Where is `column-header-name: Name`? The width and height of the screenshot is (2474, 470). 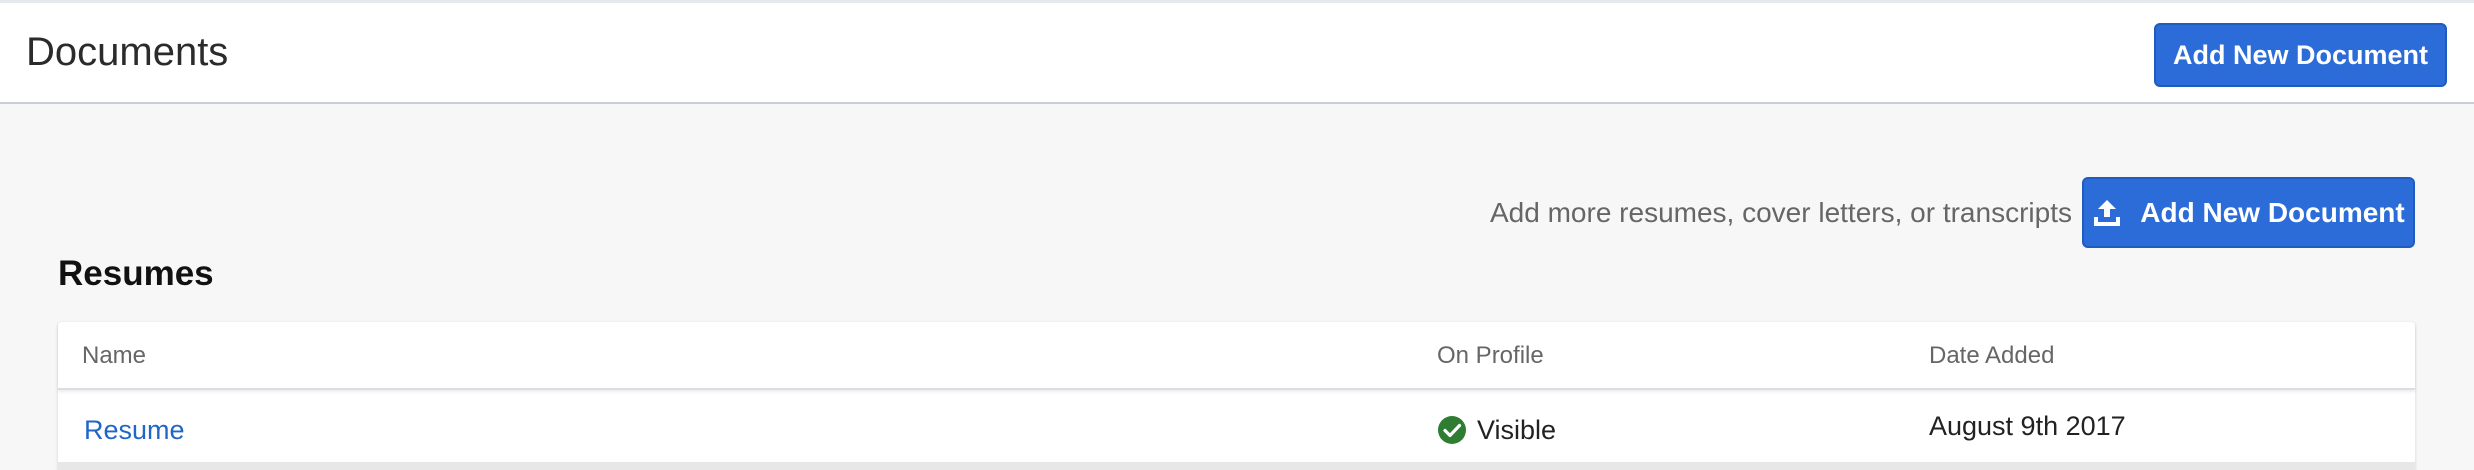 column-header-name: Name is located at coordinates (114, 355).